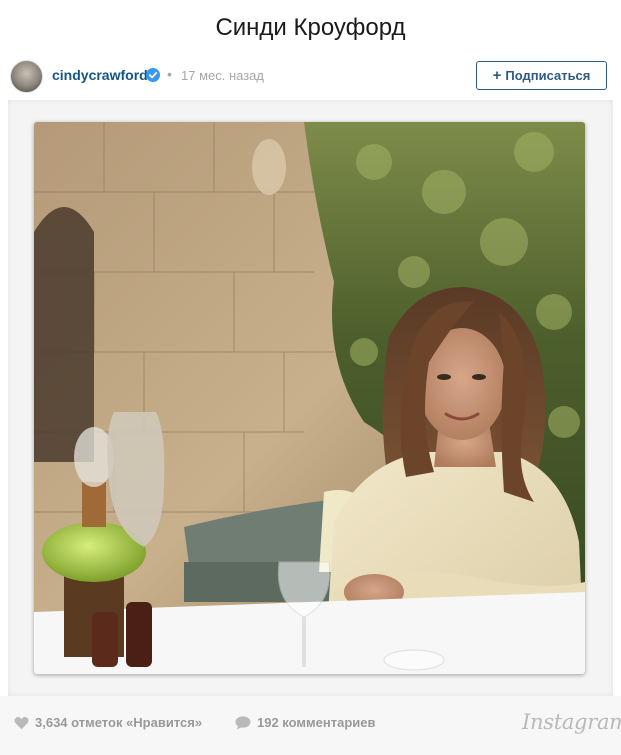  I want to click on follow-button-label: Подписаться, so click(548, 75).